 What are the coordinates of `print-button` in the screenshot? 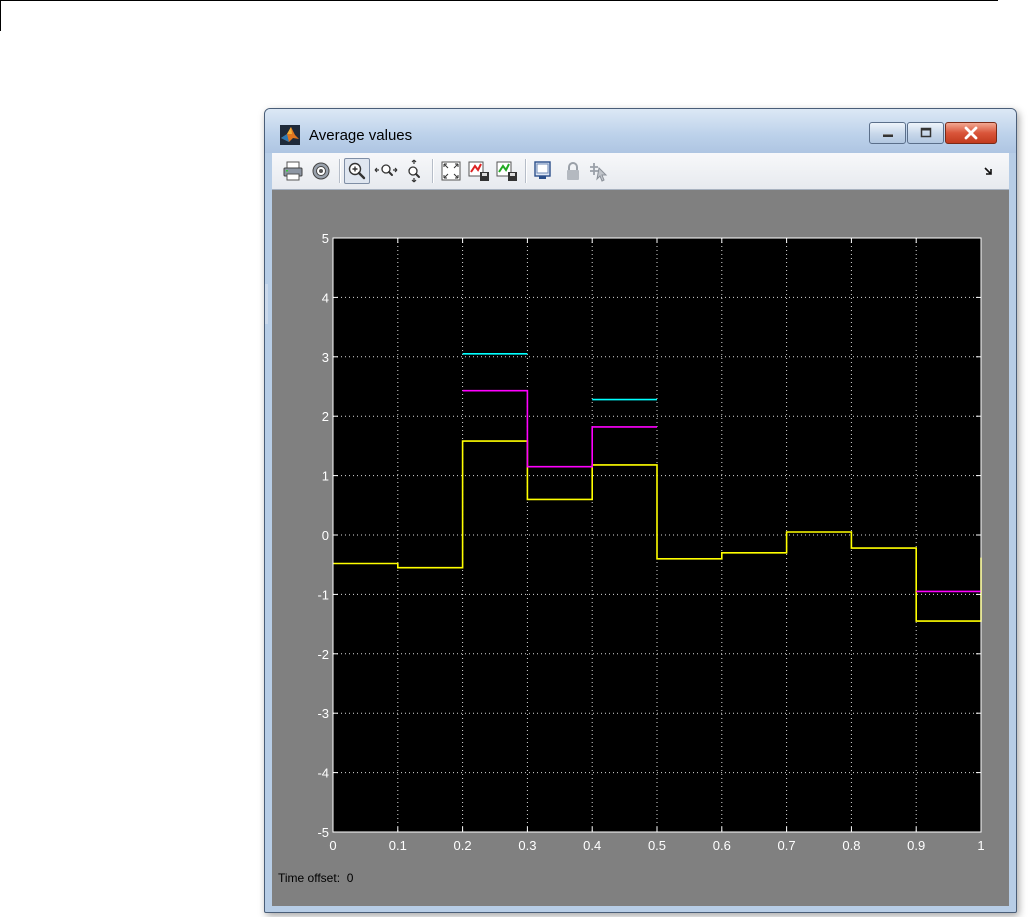 It's located at (293, 171).